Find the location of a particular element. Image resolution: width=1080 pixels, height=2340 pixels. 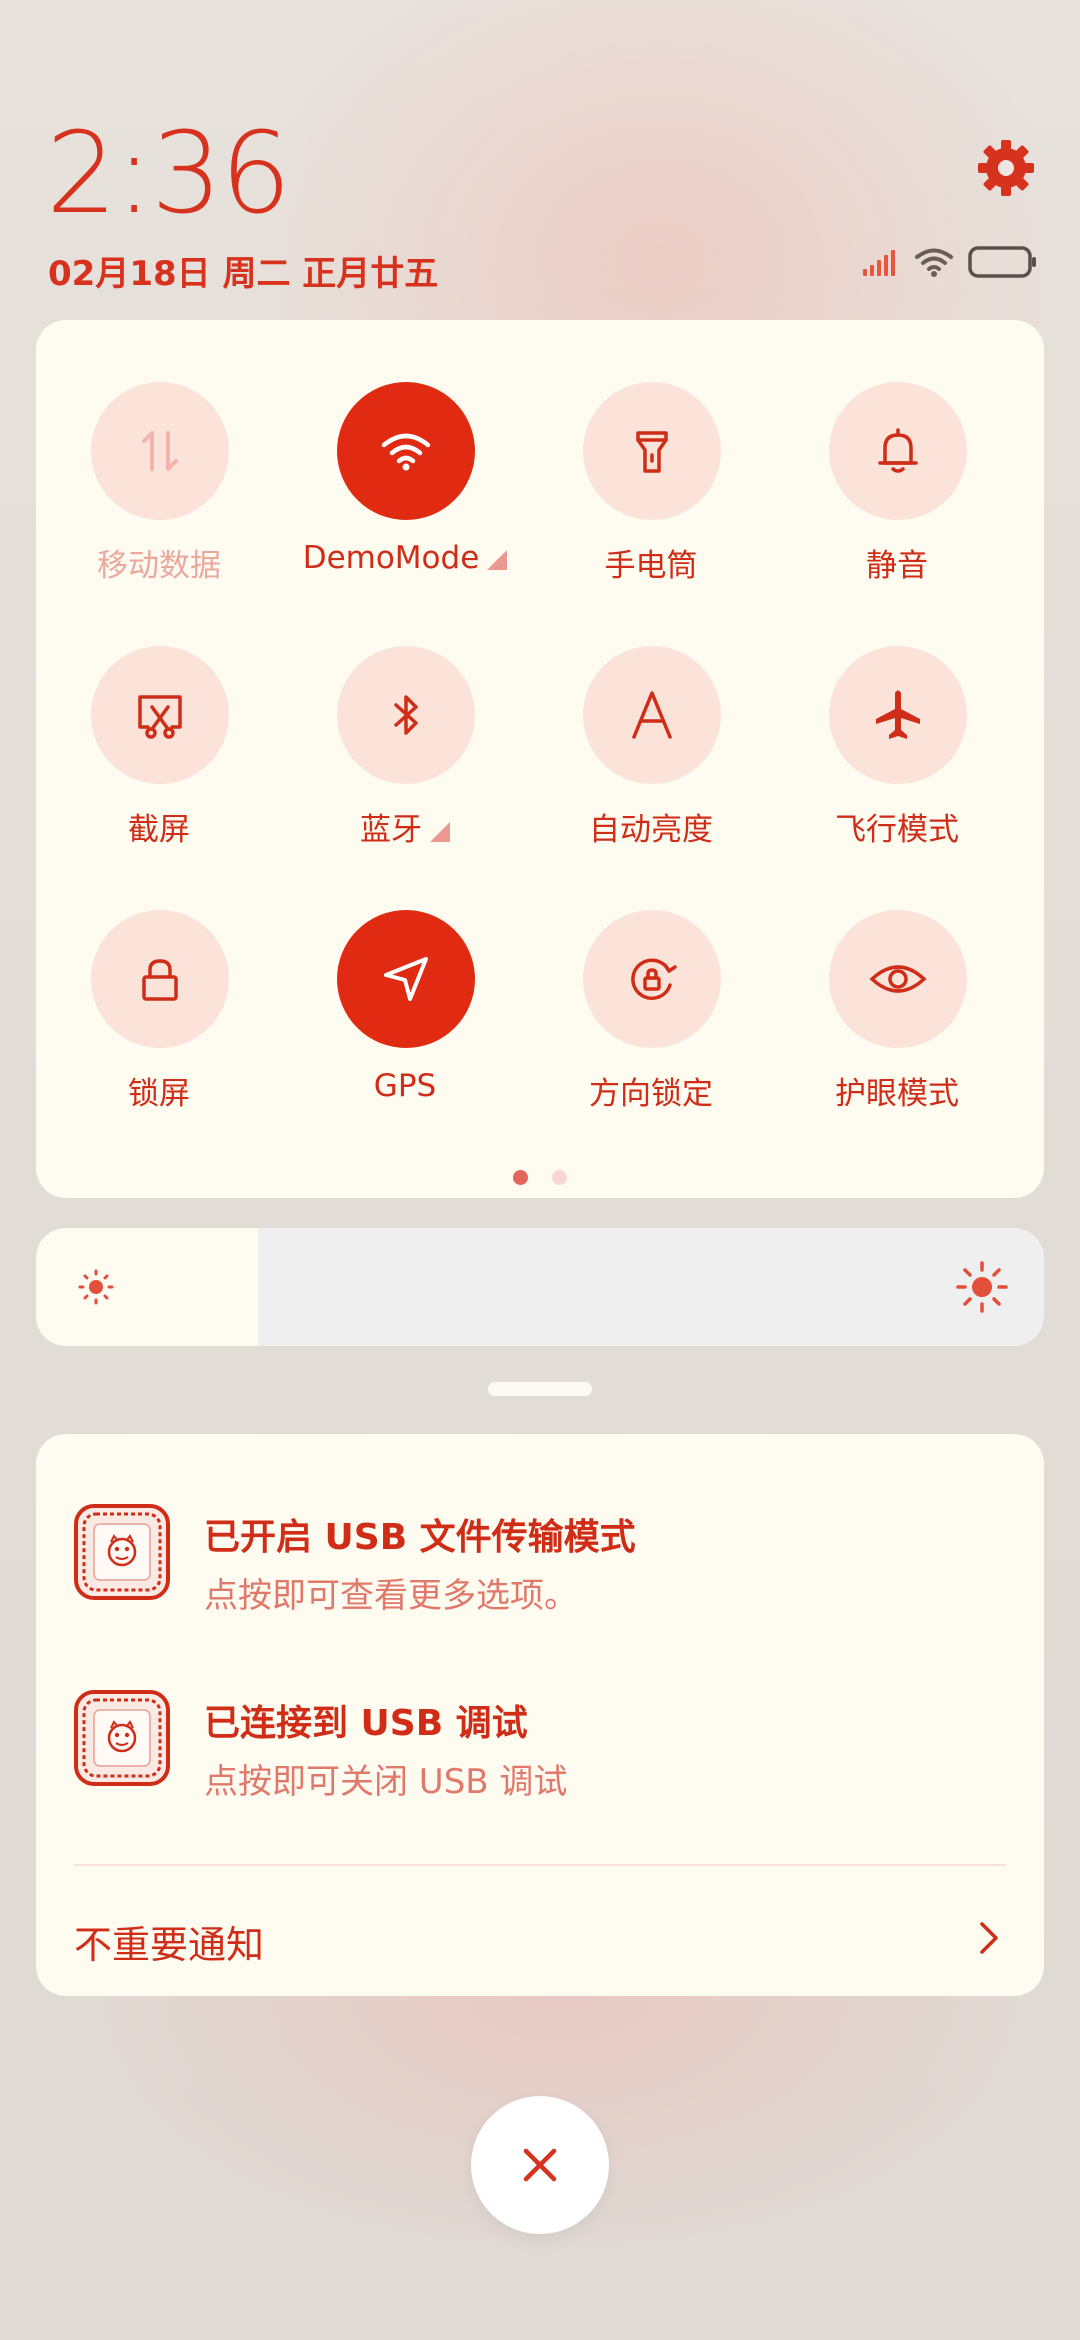

page-dot-active is located at coordinates (520, 1177).